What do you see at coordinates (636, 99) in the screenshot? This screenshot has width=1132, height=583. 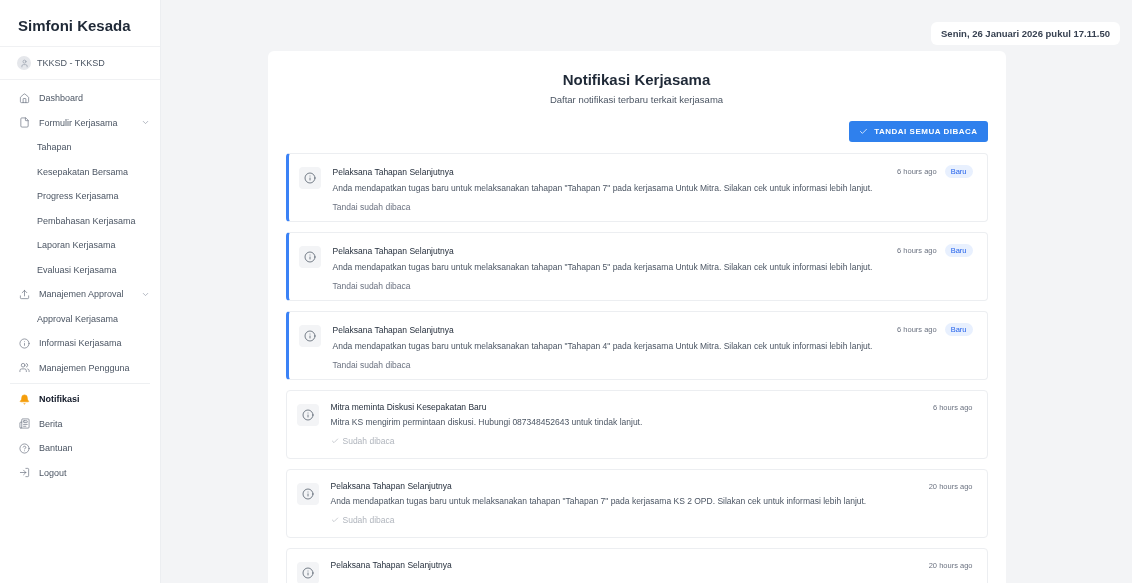 I see `page-subtitle: Daftar notifikasi terbaru terkait kerjasama` at bounding box center [636, 99].